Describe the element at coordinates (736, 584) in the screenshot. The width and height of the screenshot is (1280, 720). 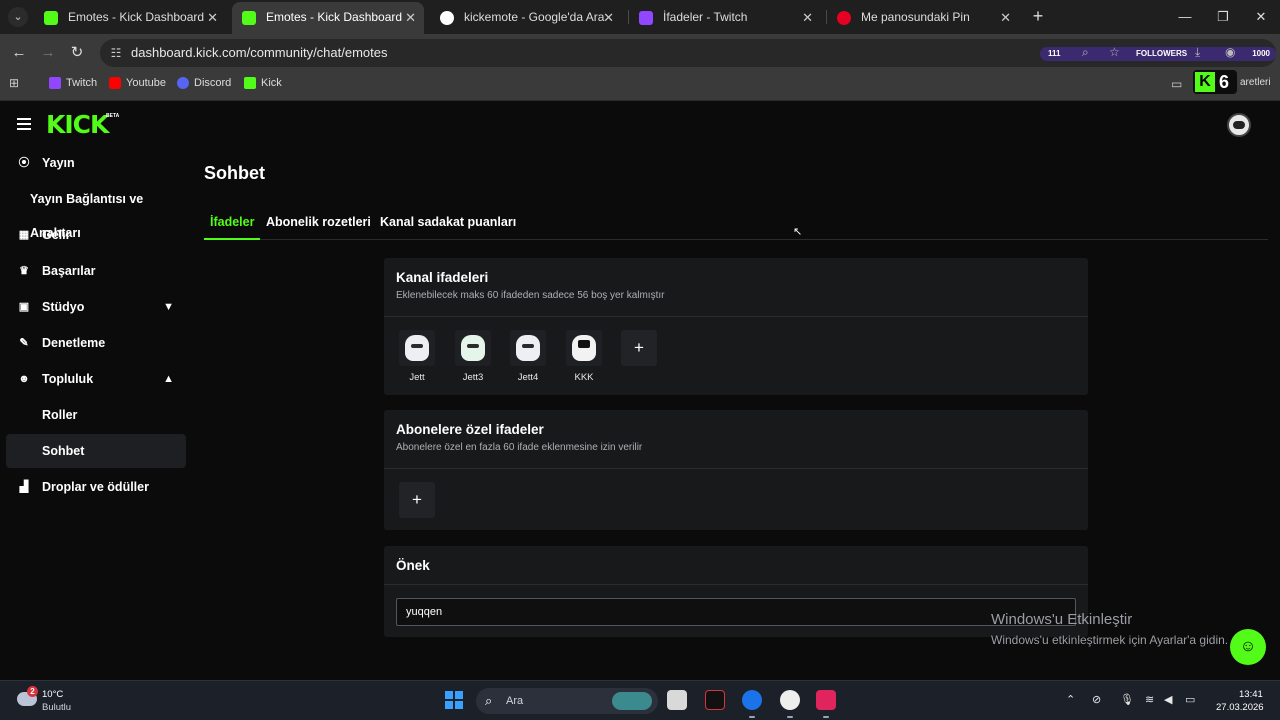
I see `divider` at that location.